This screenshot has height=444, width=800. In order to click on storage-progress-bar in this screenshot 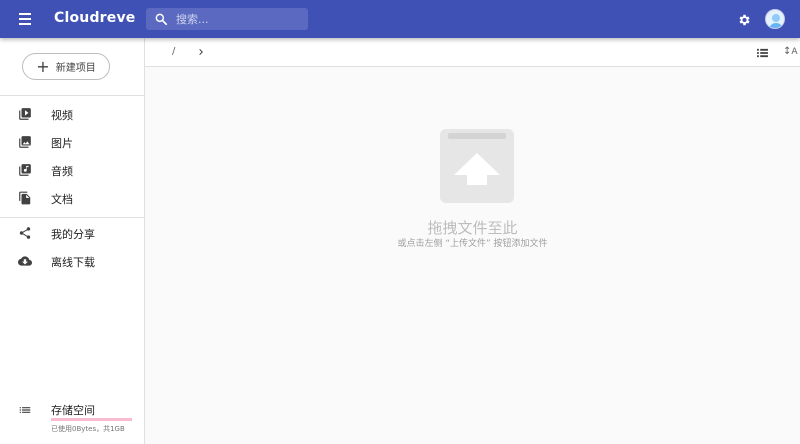, I will do `click(91, 419)`.